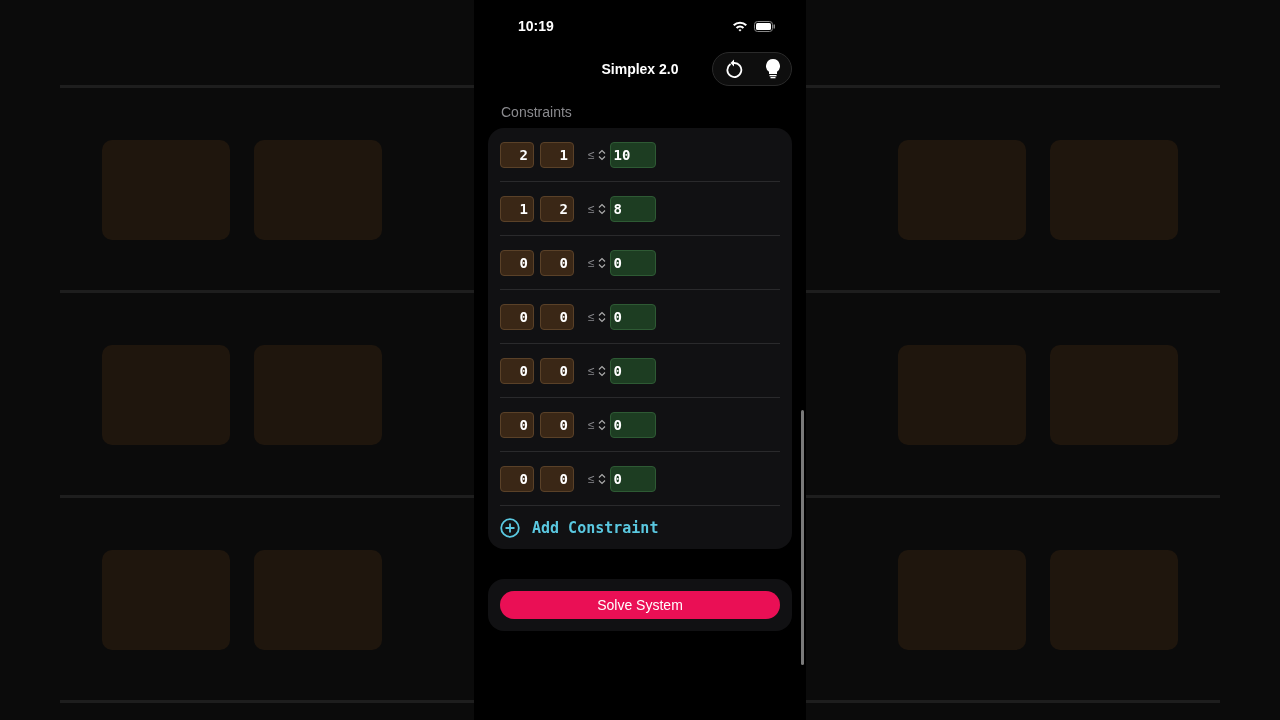 The image size is (1280, 720). I want to click on app-title: Simplex 2.0, so click(640, 69).